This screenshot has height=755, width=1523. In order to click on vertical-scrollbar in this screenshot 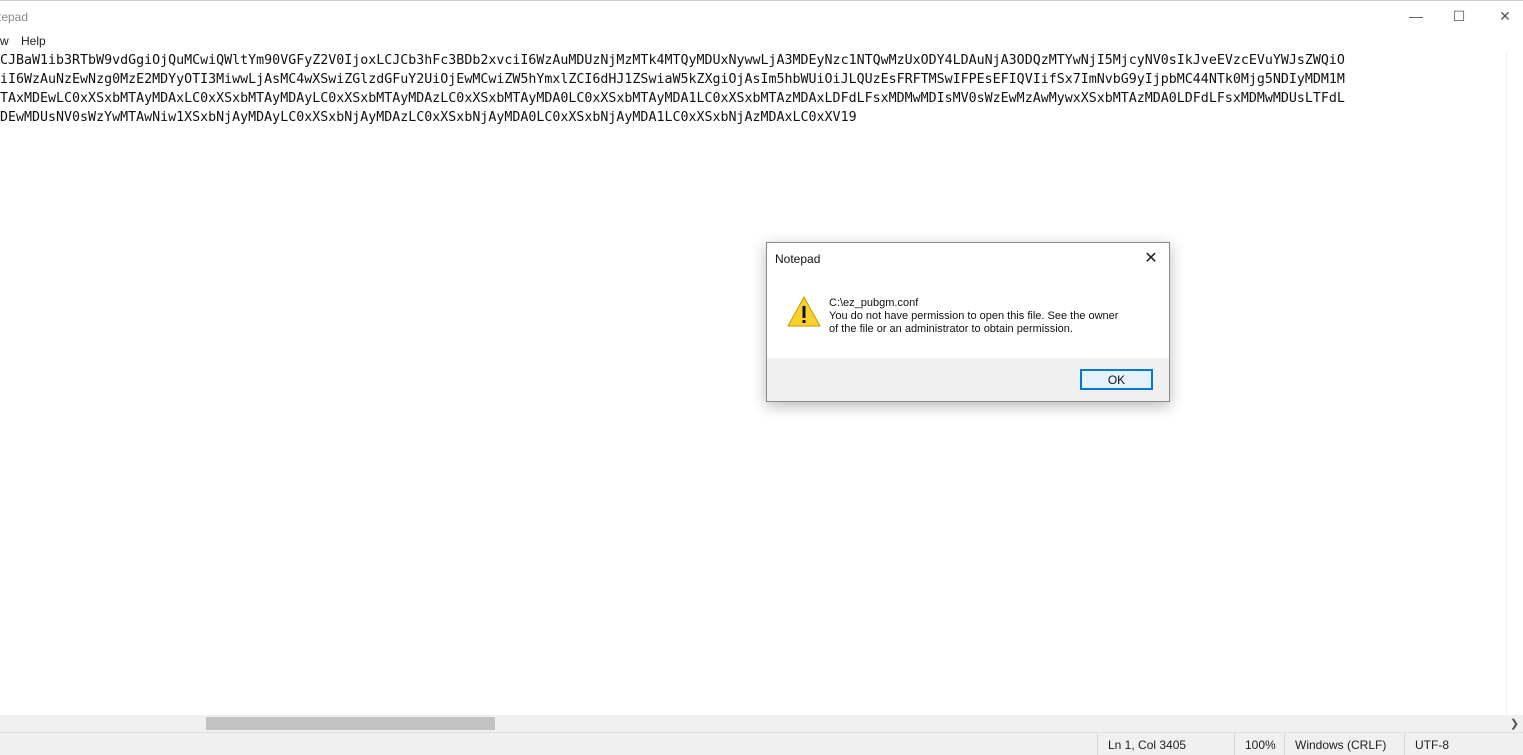, I will do `click(1514, 383)`.